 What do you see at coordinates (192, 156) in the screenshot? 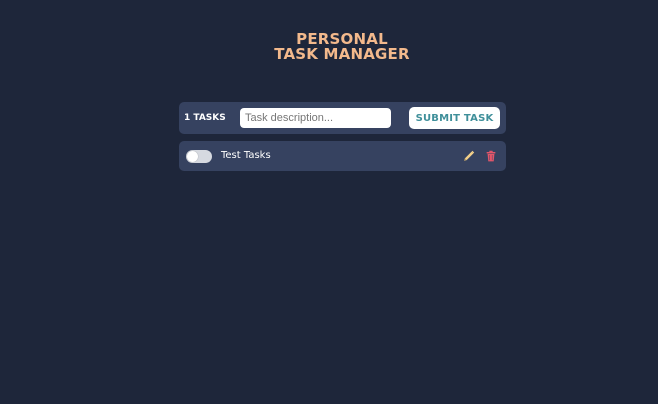
I see `toggle-knob` at bounding box center [192, 156].